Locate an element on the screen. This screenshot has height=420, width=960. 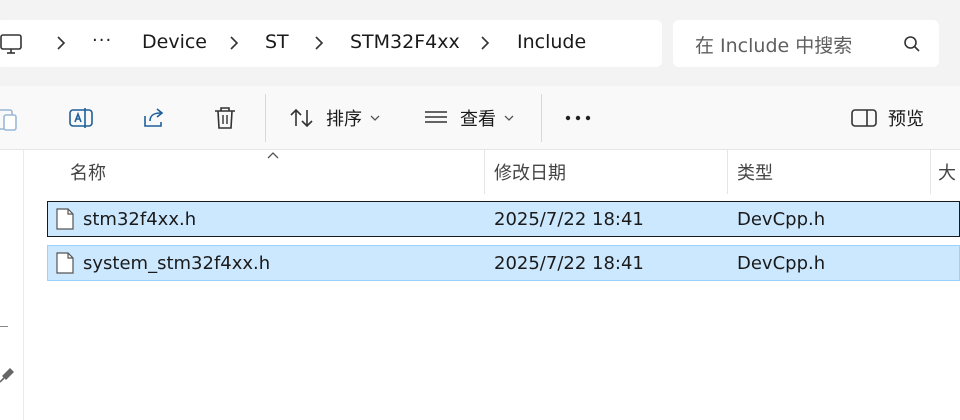
share-button is located at coordinates (154, 118).